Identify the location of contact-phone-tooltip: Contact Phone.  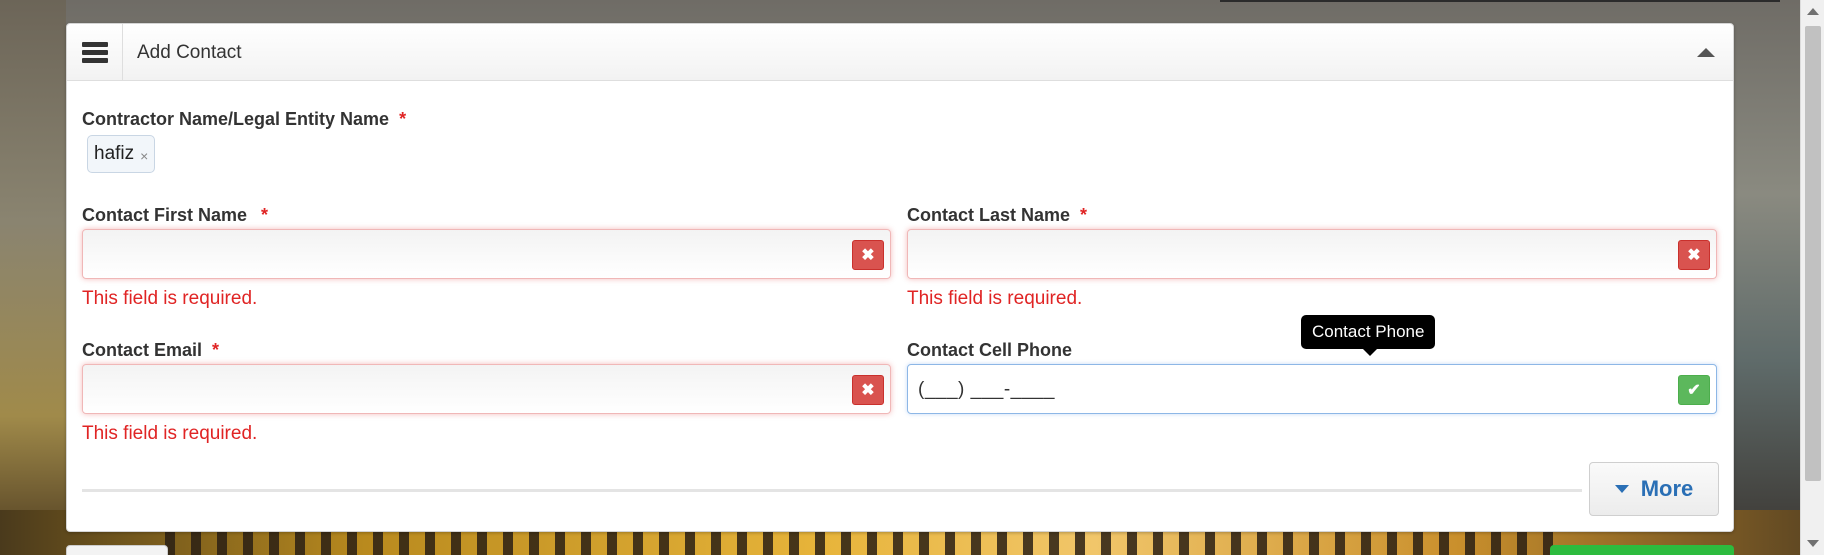
(1368, 335).